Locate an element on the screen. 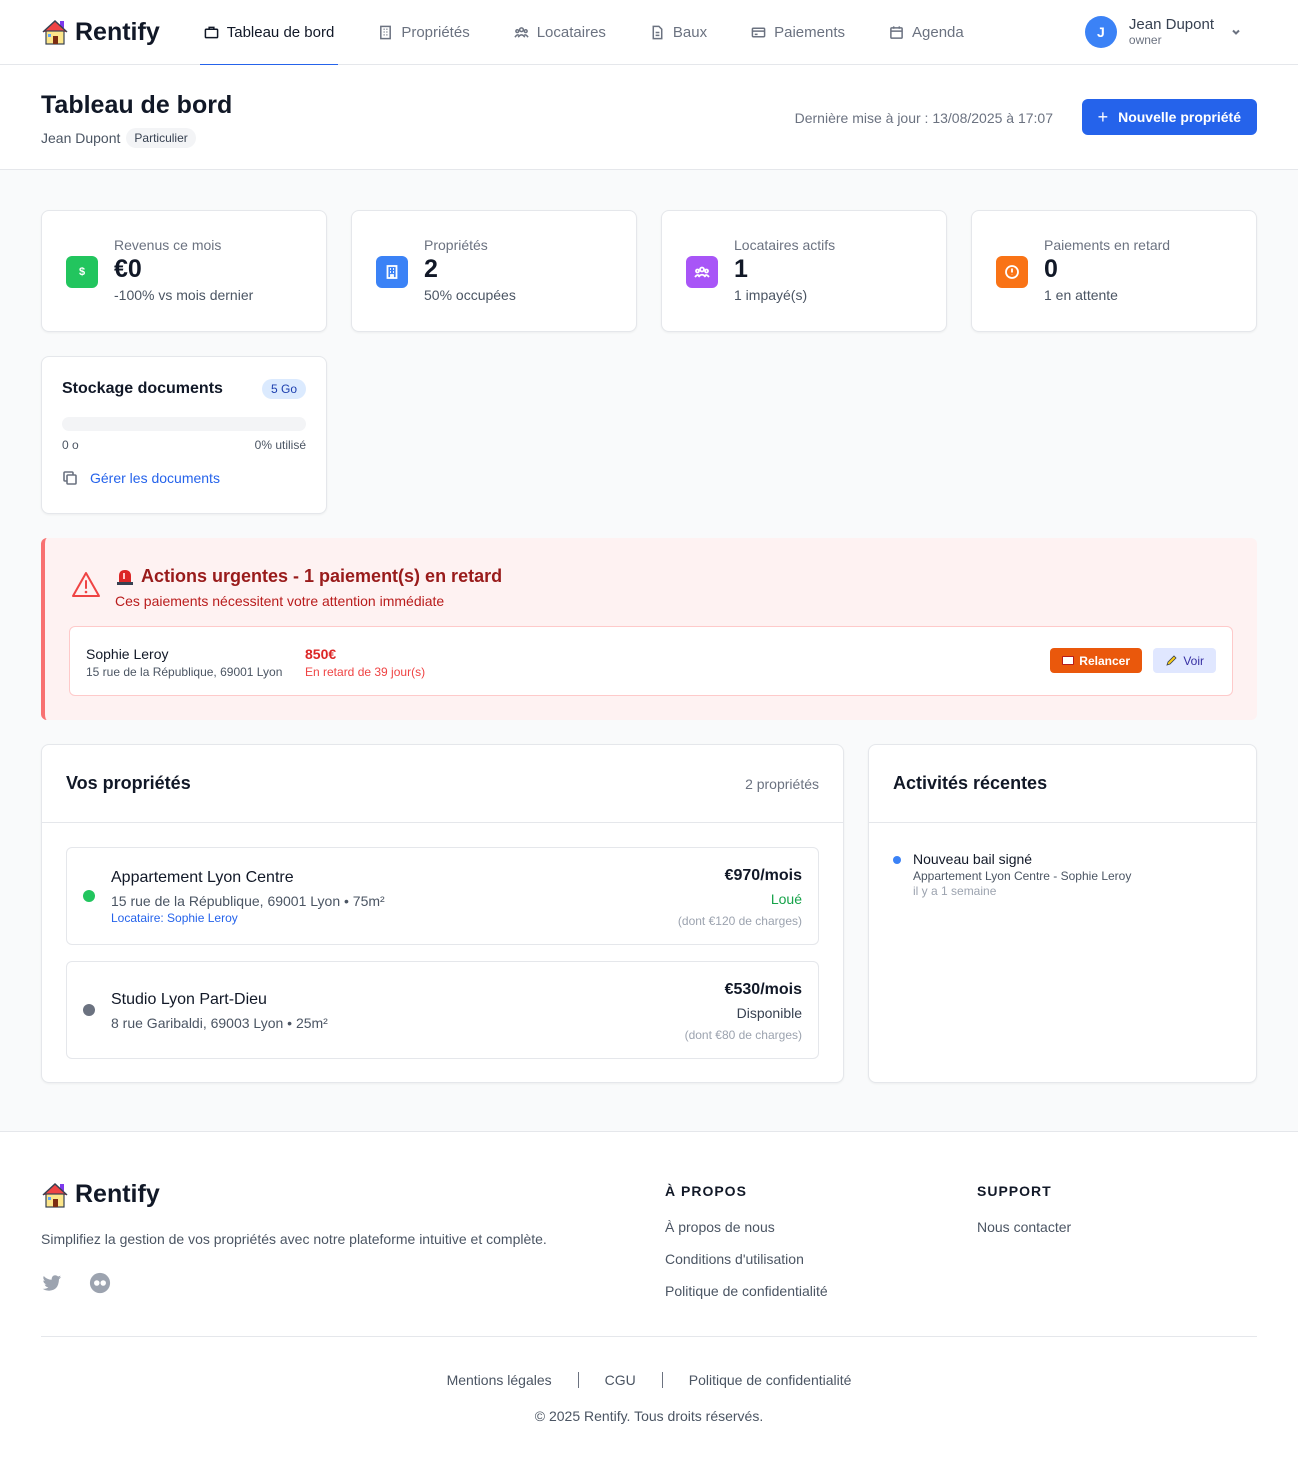 Image resolution: width=1298 pixels, height=1473 pixels. credit-card-icon is located at coordinates (758, 32).